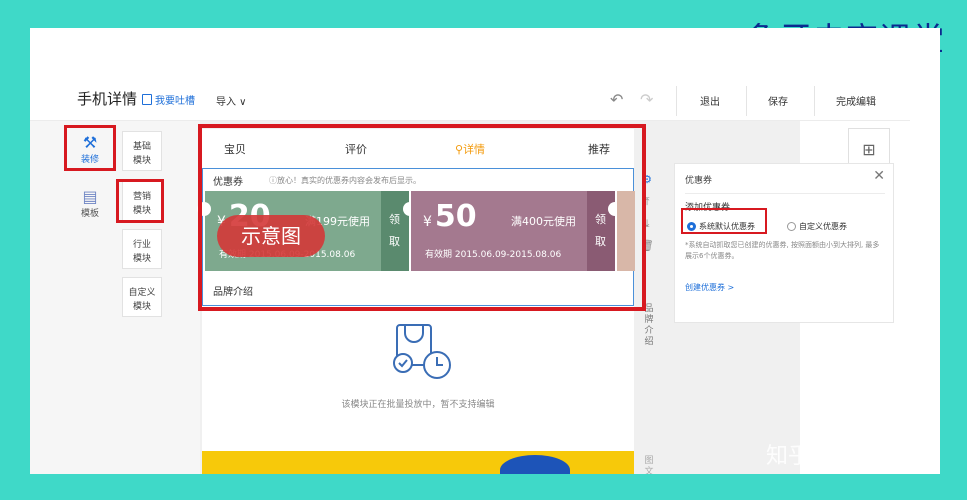 The width and height of the screenshot is (967, 500). I want to click on highlight-default-coupon, so click(724, 221).